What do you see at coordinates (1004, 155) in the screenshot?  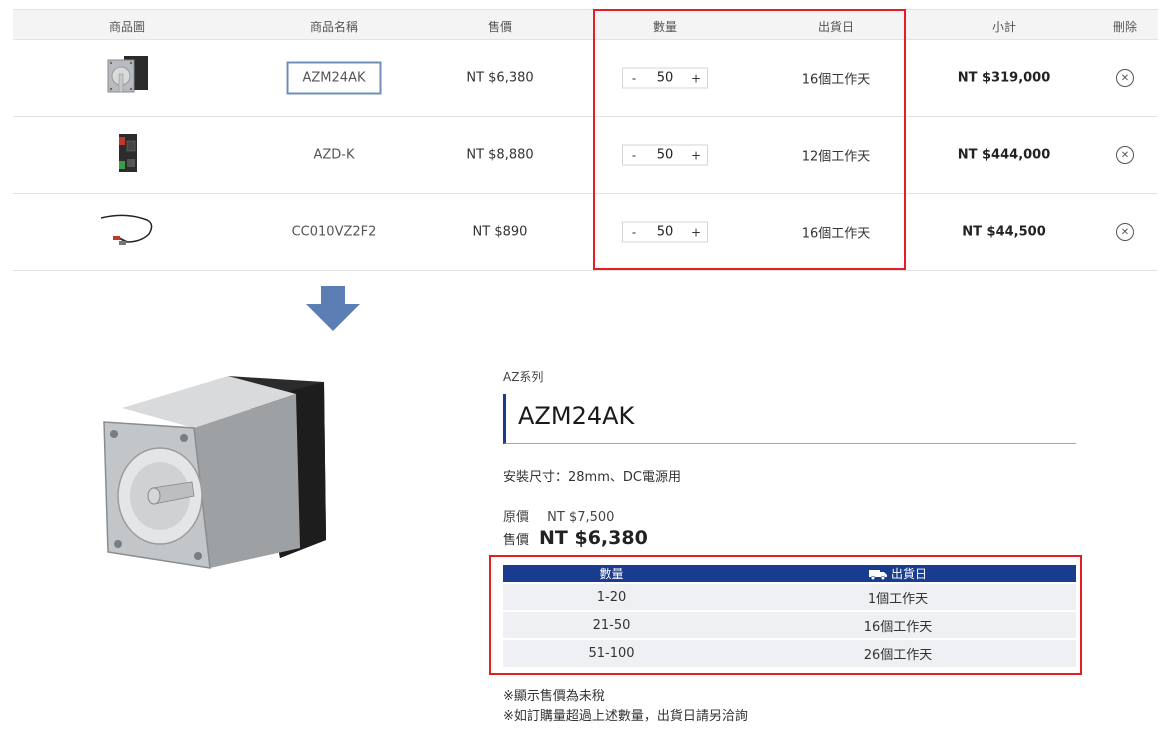 I see `subtotal: NT $444,000` at bounding box center [1004, 155].